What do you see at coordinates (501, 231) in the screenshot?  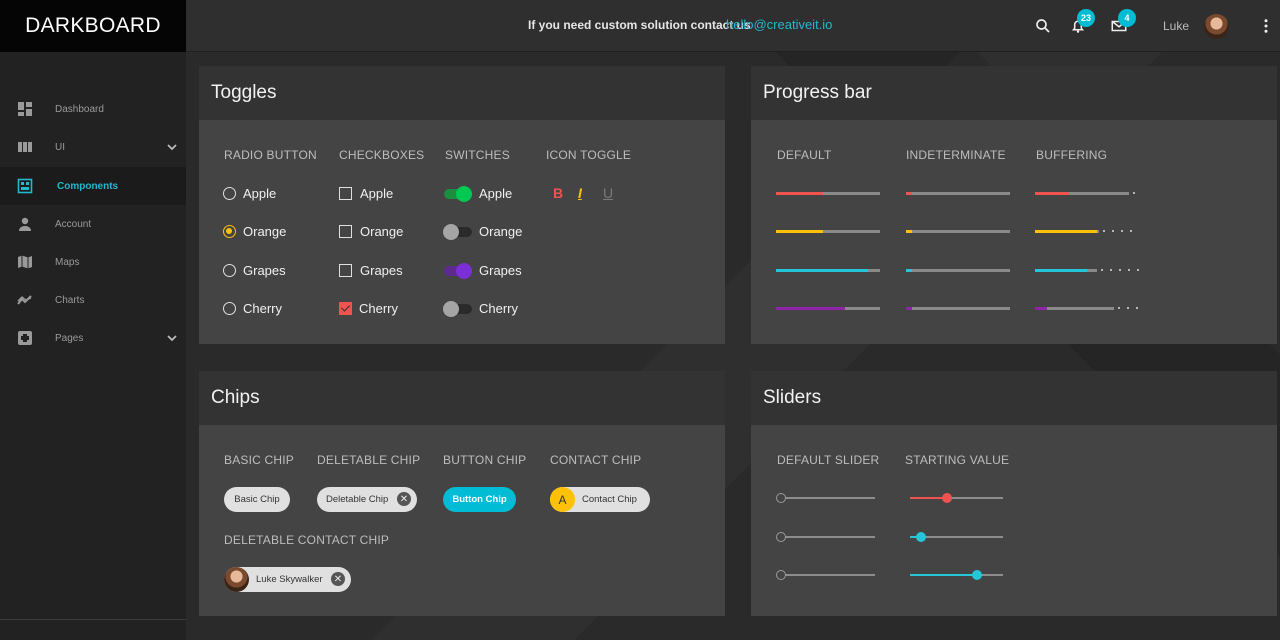 I see `switch-label: Orange` at bounding box center [501, 231].